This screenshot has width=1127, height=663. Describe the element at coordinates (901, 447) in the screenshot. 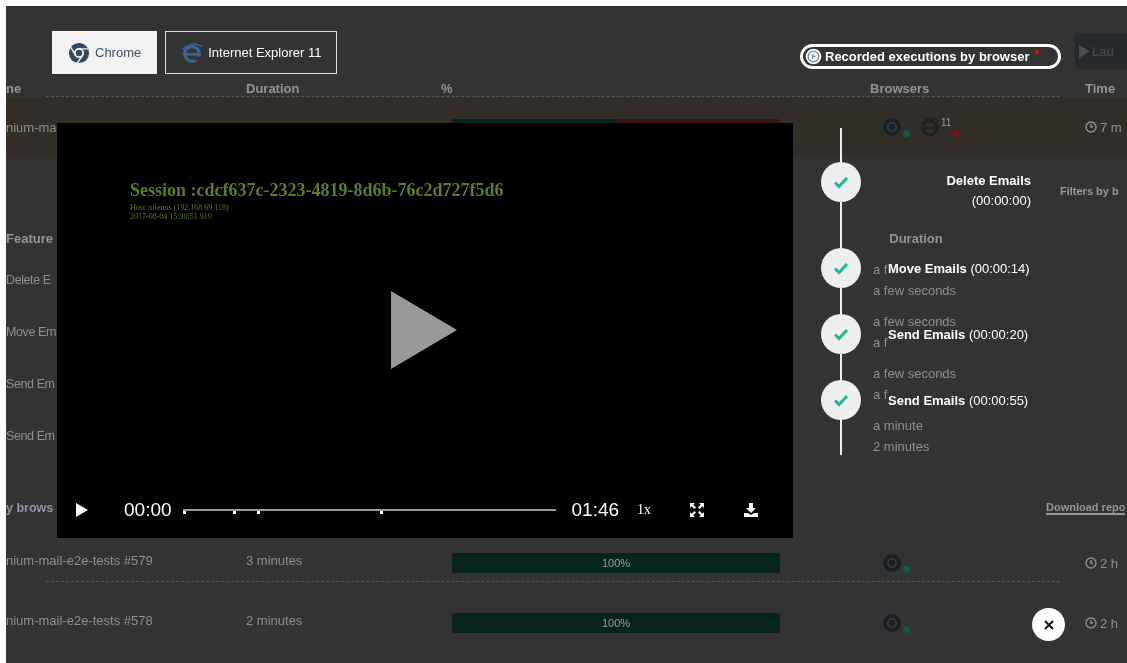

I see `feature-duration: 2 minutes` at that location.